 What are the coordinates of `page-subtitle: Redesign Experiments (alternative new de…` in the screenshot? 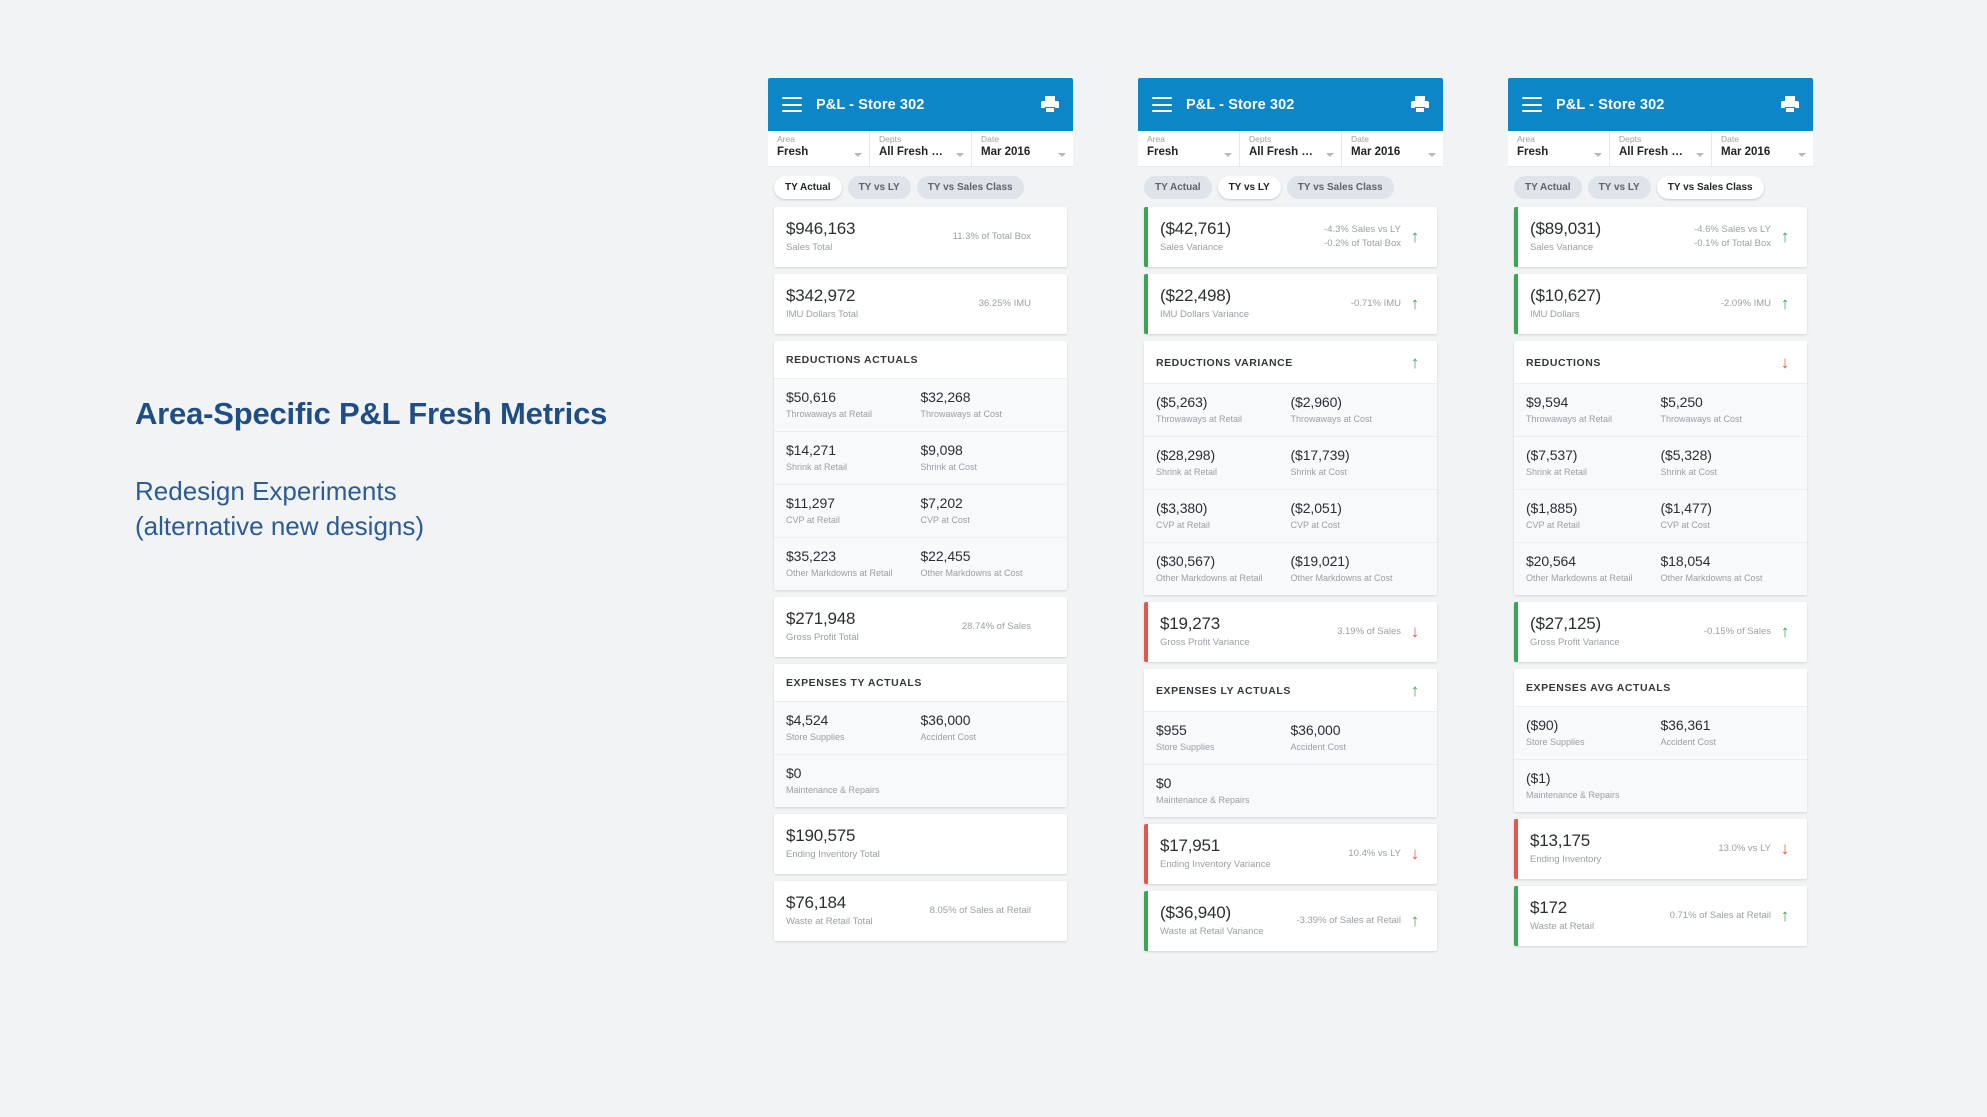 It's located at (415, 509).